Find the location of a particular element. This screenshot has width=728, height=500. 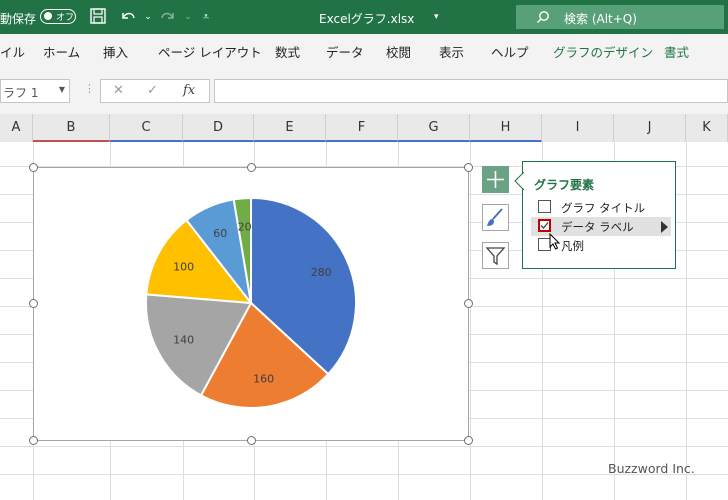

undo-dropdown-icon: ⌄ is located at coordinates (148, 17).